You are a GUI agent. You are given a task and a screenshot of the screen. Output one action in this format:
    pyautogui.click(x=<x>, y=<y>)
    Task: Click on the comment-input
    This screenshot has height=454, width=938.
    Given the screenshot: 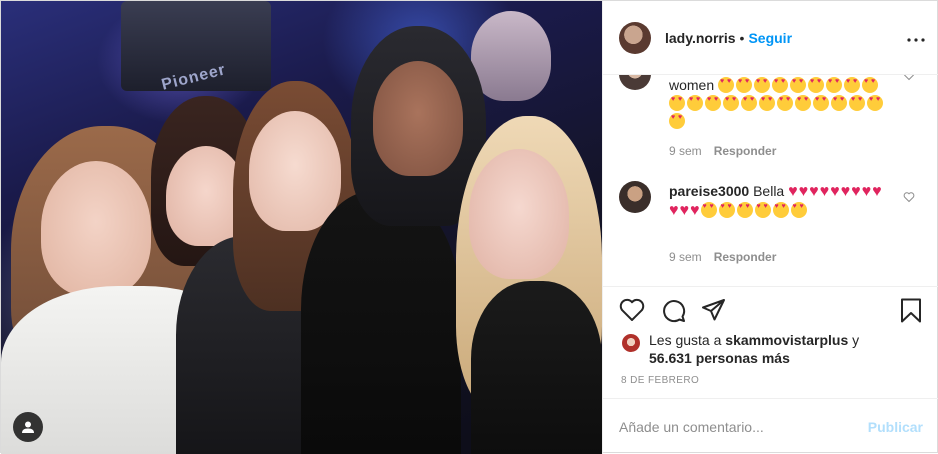 What is the action you would take?
    pyautogui.click(x=743, y=426)
    